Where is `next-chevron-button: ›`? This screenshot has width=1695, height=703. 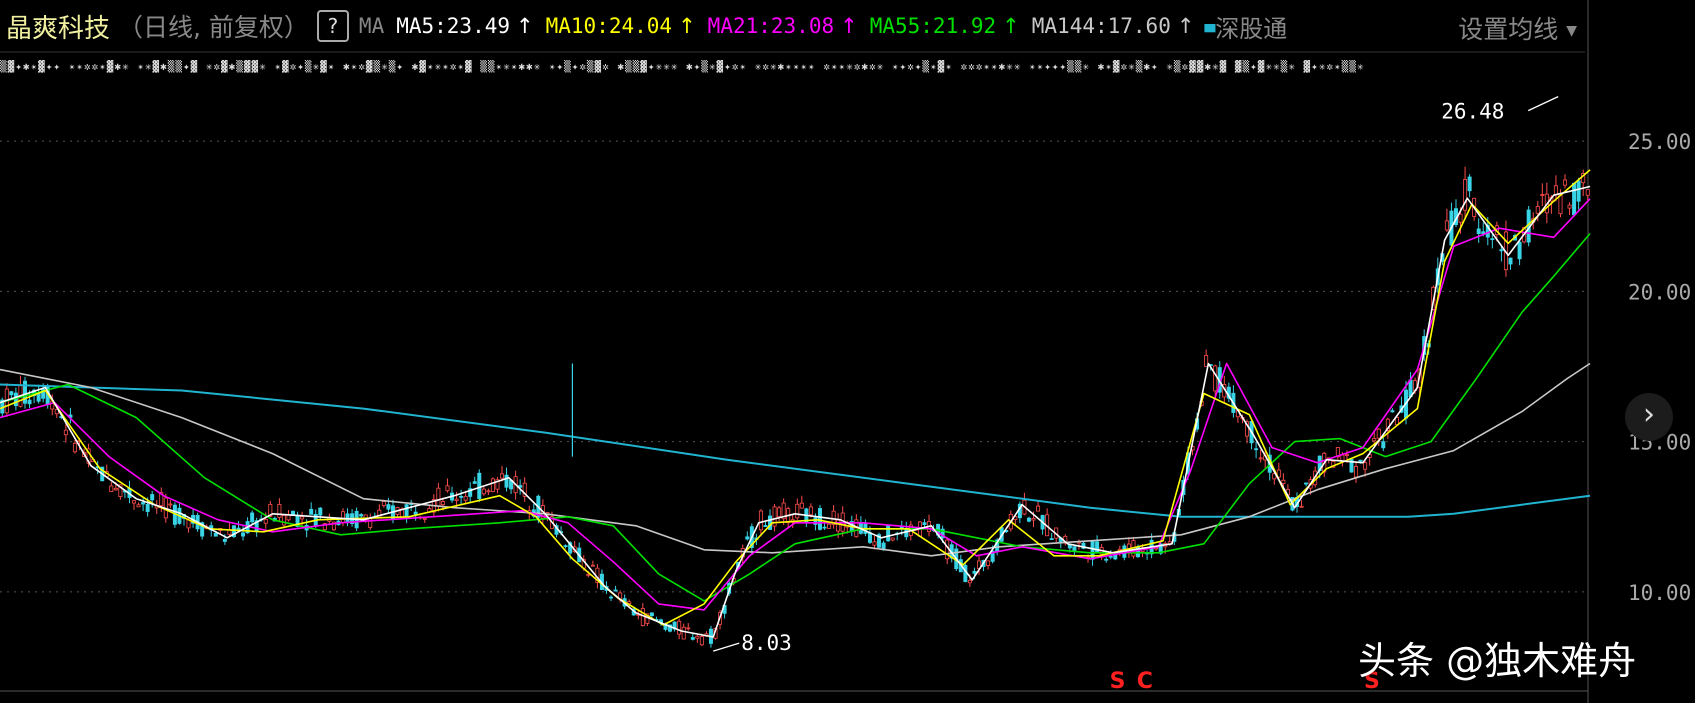
next-chevron-button: › is located at coordinates (1649, 417).